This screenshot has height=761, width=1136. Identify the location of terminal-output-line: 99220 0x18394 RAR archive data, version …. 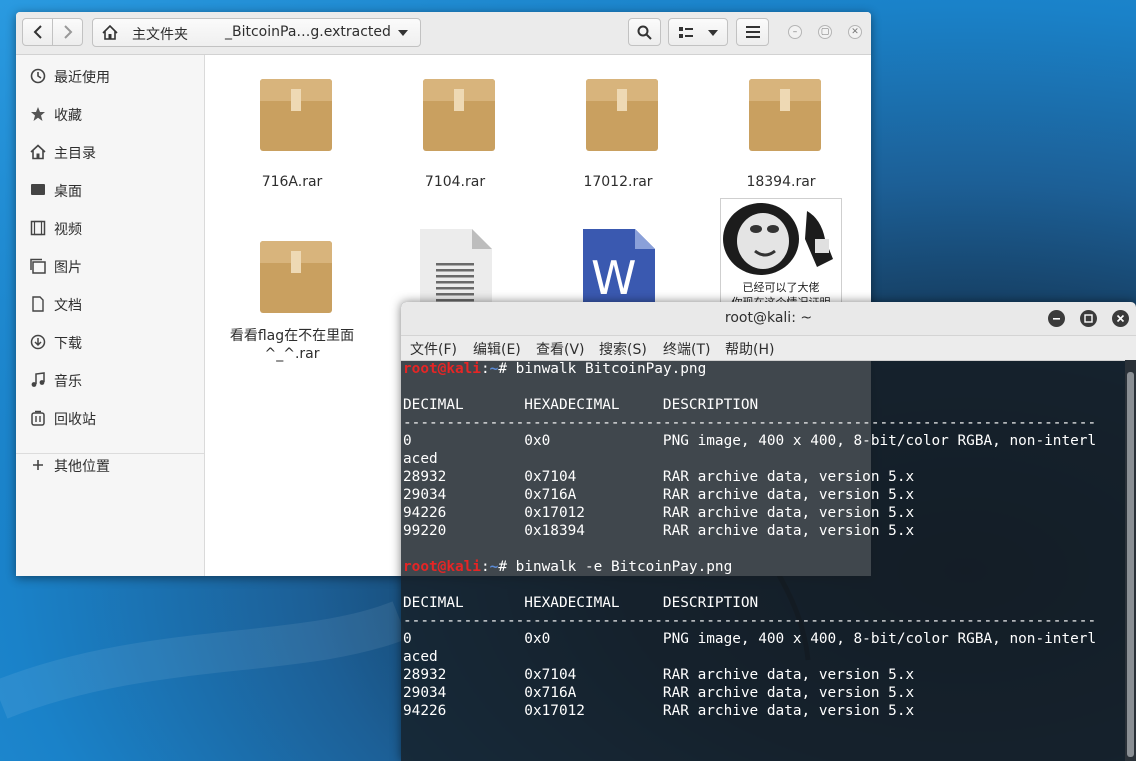
(659, 531).